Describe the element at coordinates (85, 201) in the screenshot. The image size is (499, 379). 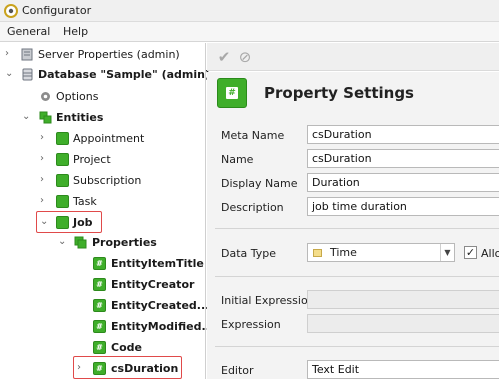
I see `tree-node-label: Task` at that location.